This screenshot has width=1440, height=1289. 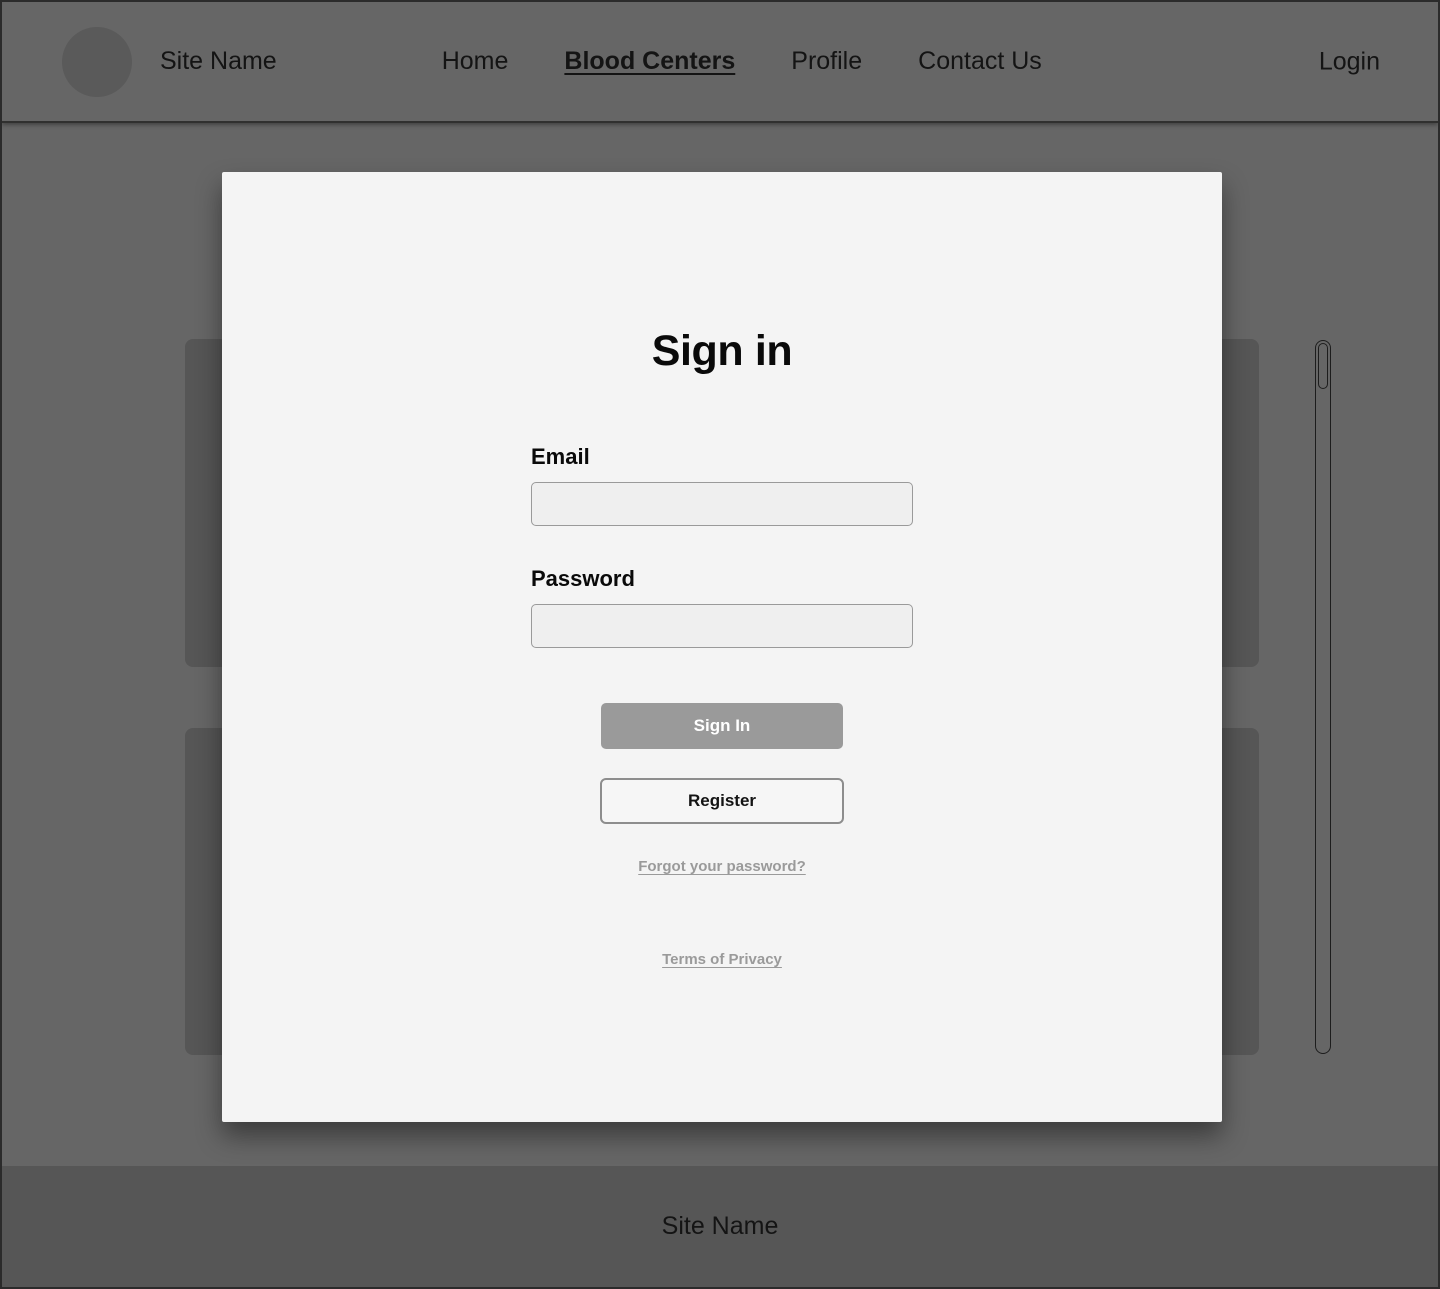 I want to click on footer-site-name: Site Name, so click(x=720, y=1226).